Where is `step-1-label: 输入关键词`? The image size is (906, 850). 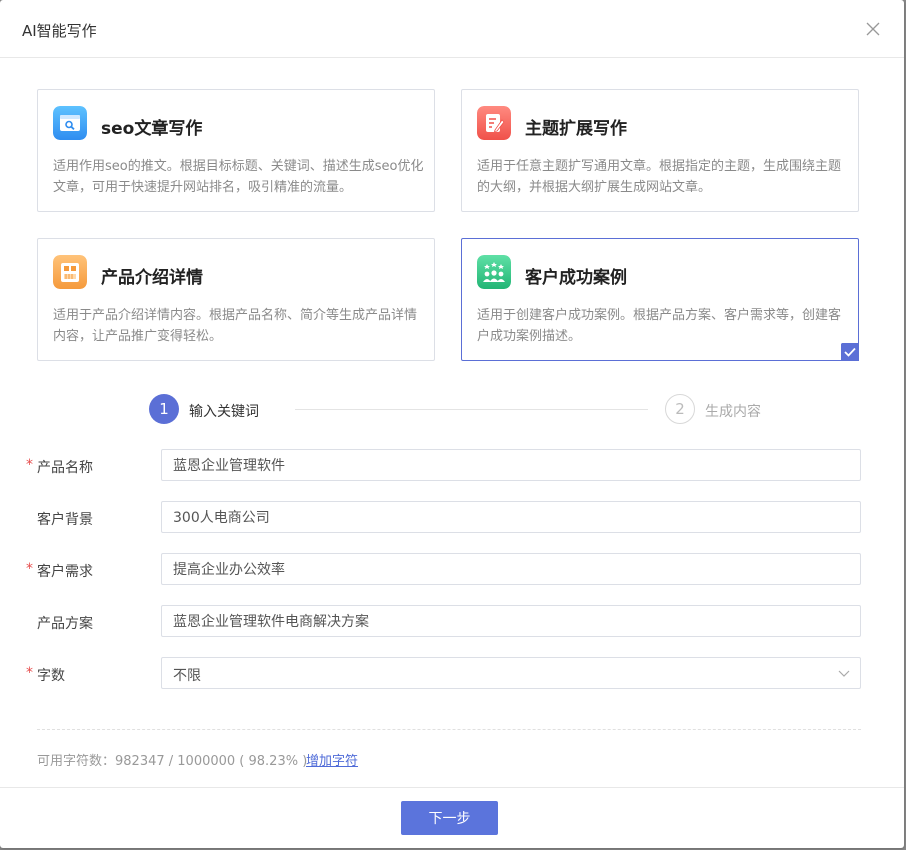
step-1-label: 输入关键词 is located at coordinates (224, 412).